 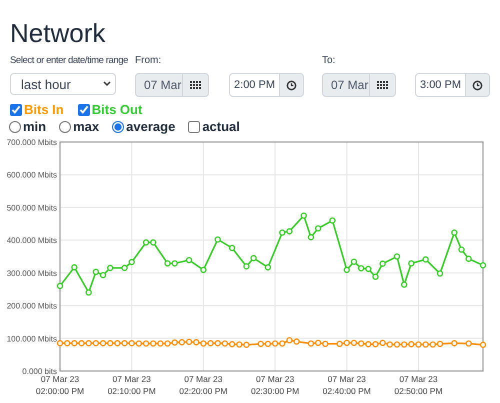 I want to click on to-label: To:, so click(x=329, y=60).